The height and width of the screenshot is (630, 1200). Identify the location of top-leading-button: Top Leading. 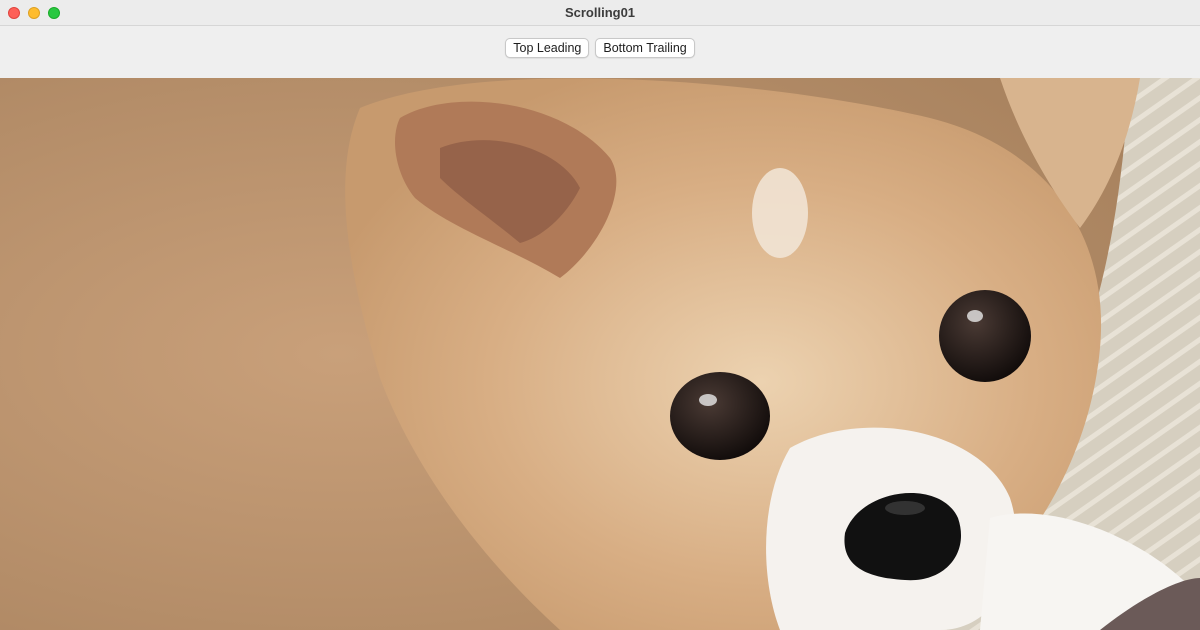
(547, 48).